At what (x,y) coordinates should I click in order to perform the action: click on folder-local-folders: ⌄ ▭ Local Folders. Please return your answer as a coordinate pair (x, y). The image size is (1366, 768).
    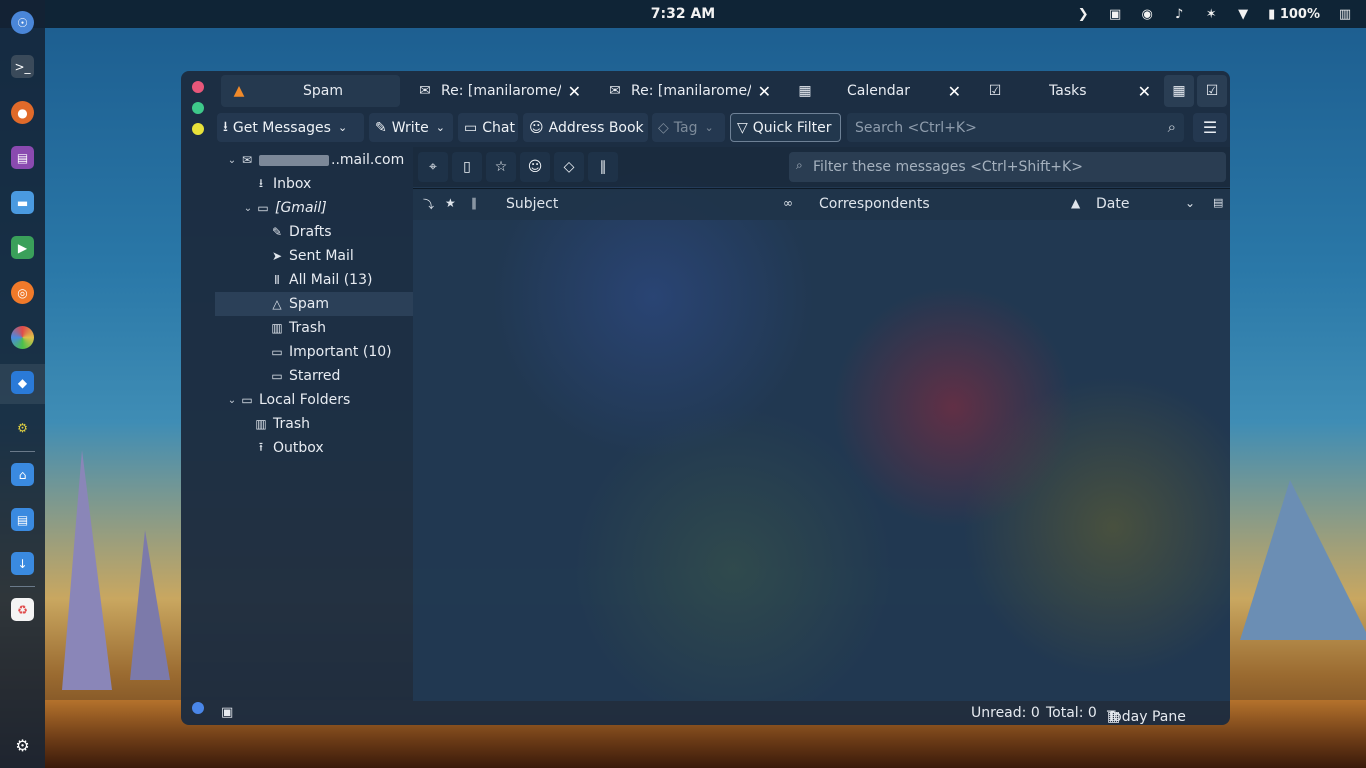
    Looking at the image, I should click on (314, 400).